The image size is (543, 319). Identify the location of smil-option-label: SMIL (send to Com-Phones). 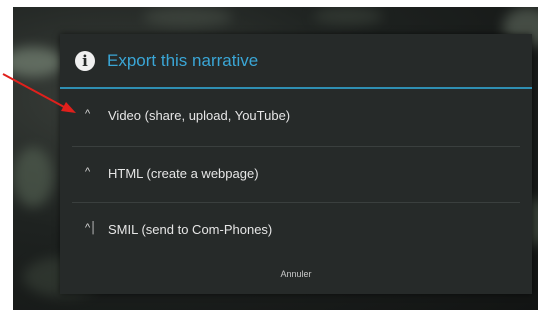
(190, 229).